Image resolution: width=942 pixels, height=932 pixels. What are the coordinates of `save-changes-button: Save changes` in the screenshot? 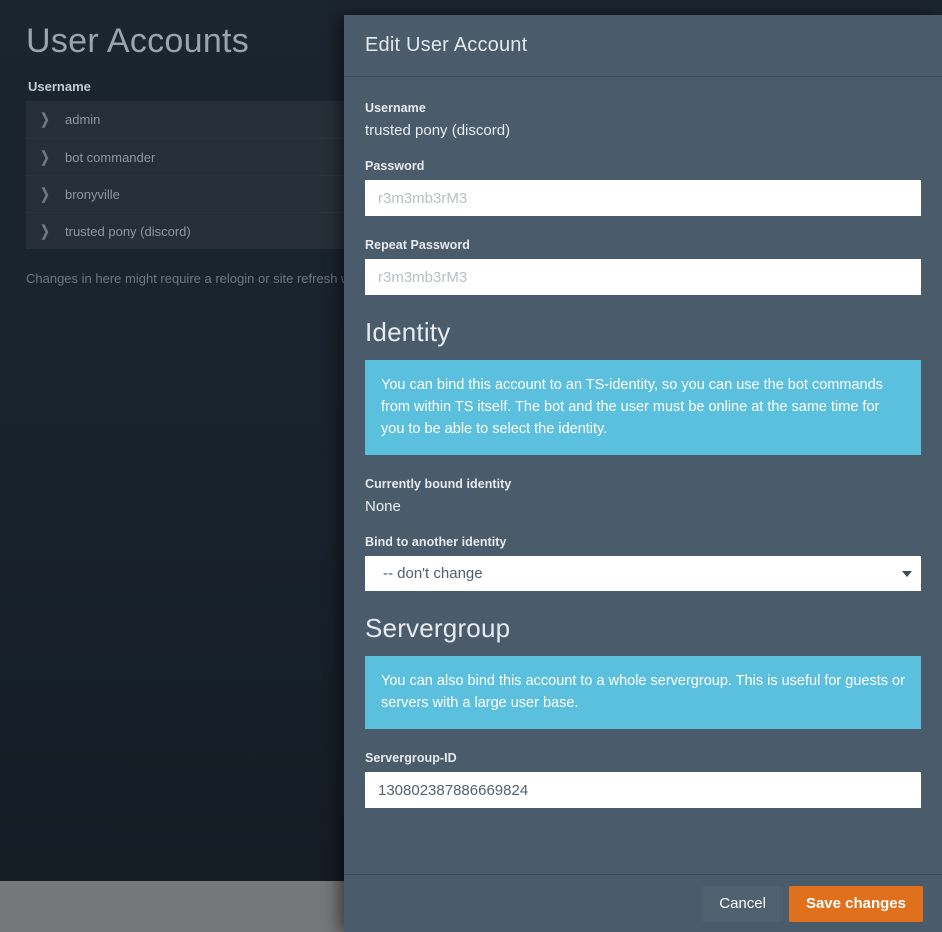 It's located at (855, 903).